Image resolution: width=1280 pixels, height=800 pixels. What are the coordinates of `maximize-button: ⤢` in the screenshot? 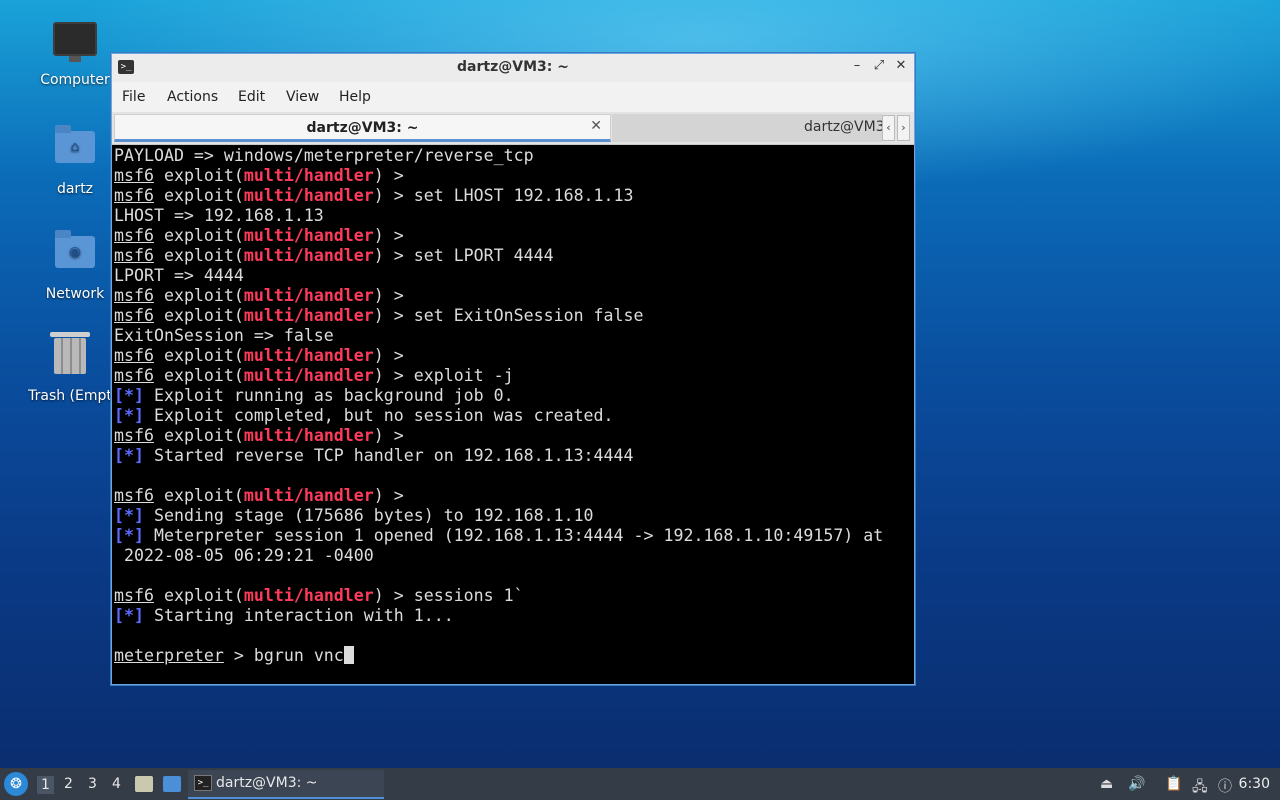 It's located at (879, 65).